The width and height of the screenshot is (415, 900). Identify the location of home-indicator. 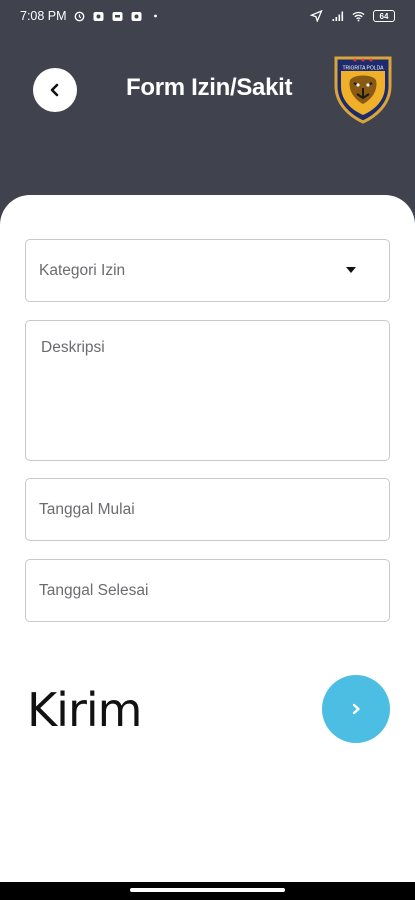
(207, 890).